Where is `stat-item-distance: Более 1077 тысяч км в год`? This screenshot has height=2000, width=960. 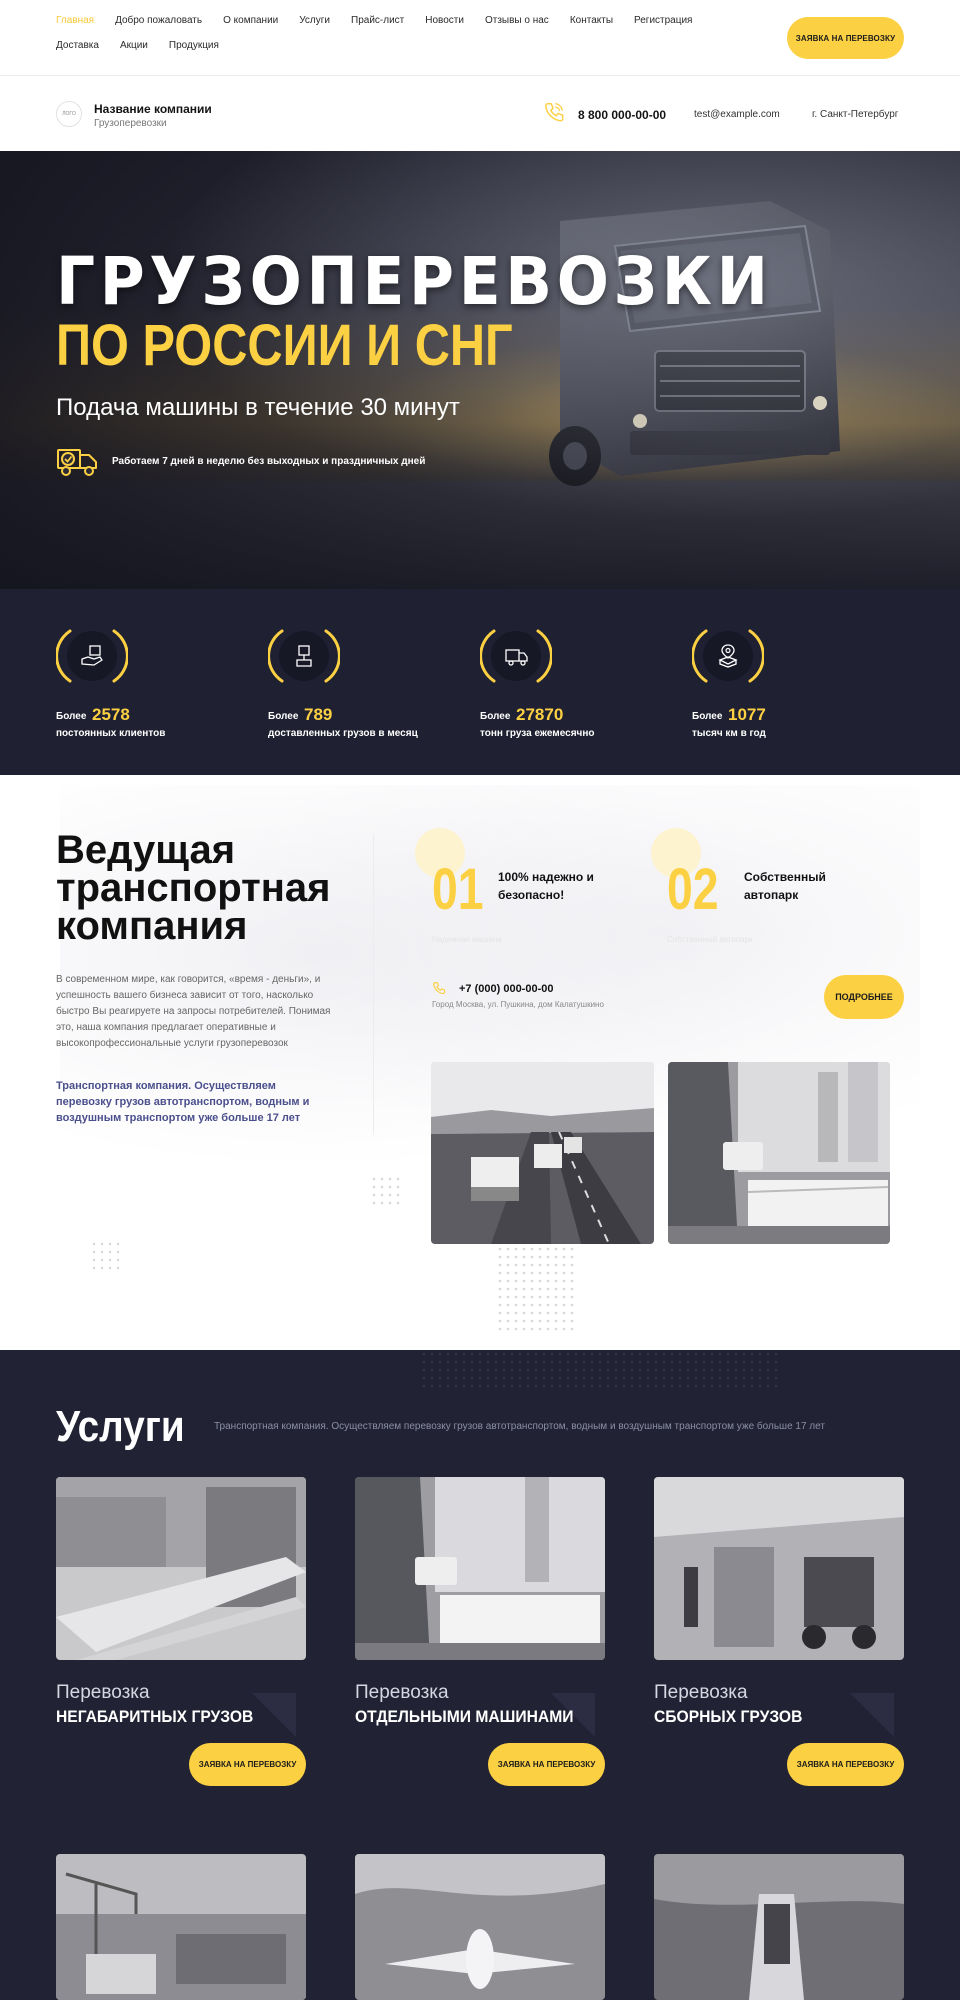 stat-item-distance: Более 1077 тысяч км в год is located at coordinates (792, 687).